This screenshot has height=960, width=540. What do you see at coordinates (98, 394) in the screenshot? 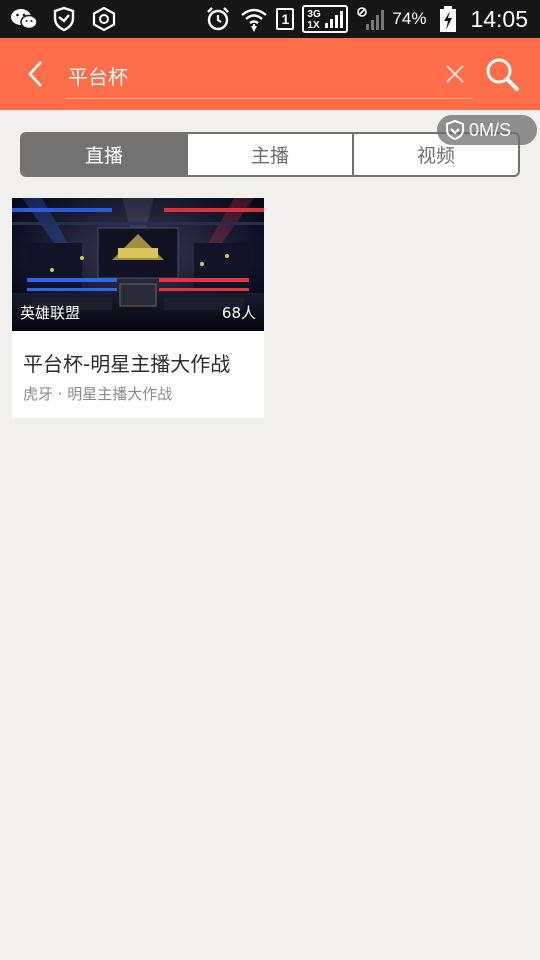
I see `stream-subtitle: 虎牙 · 明星主播大作战` at bounding box center [98, 394].